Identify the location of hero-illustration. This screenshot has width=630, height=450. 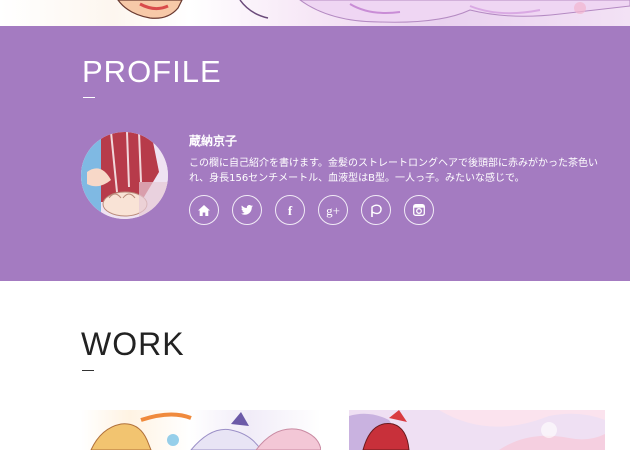
(315, 13).